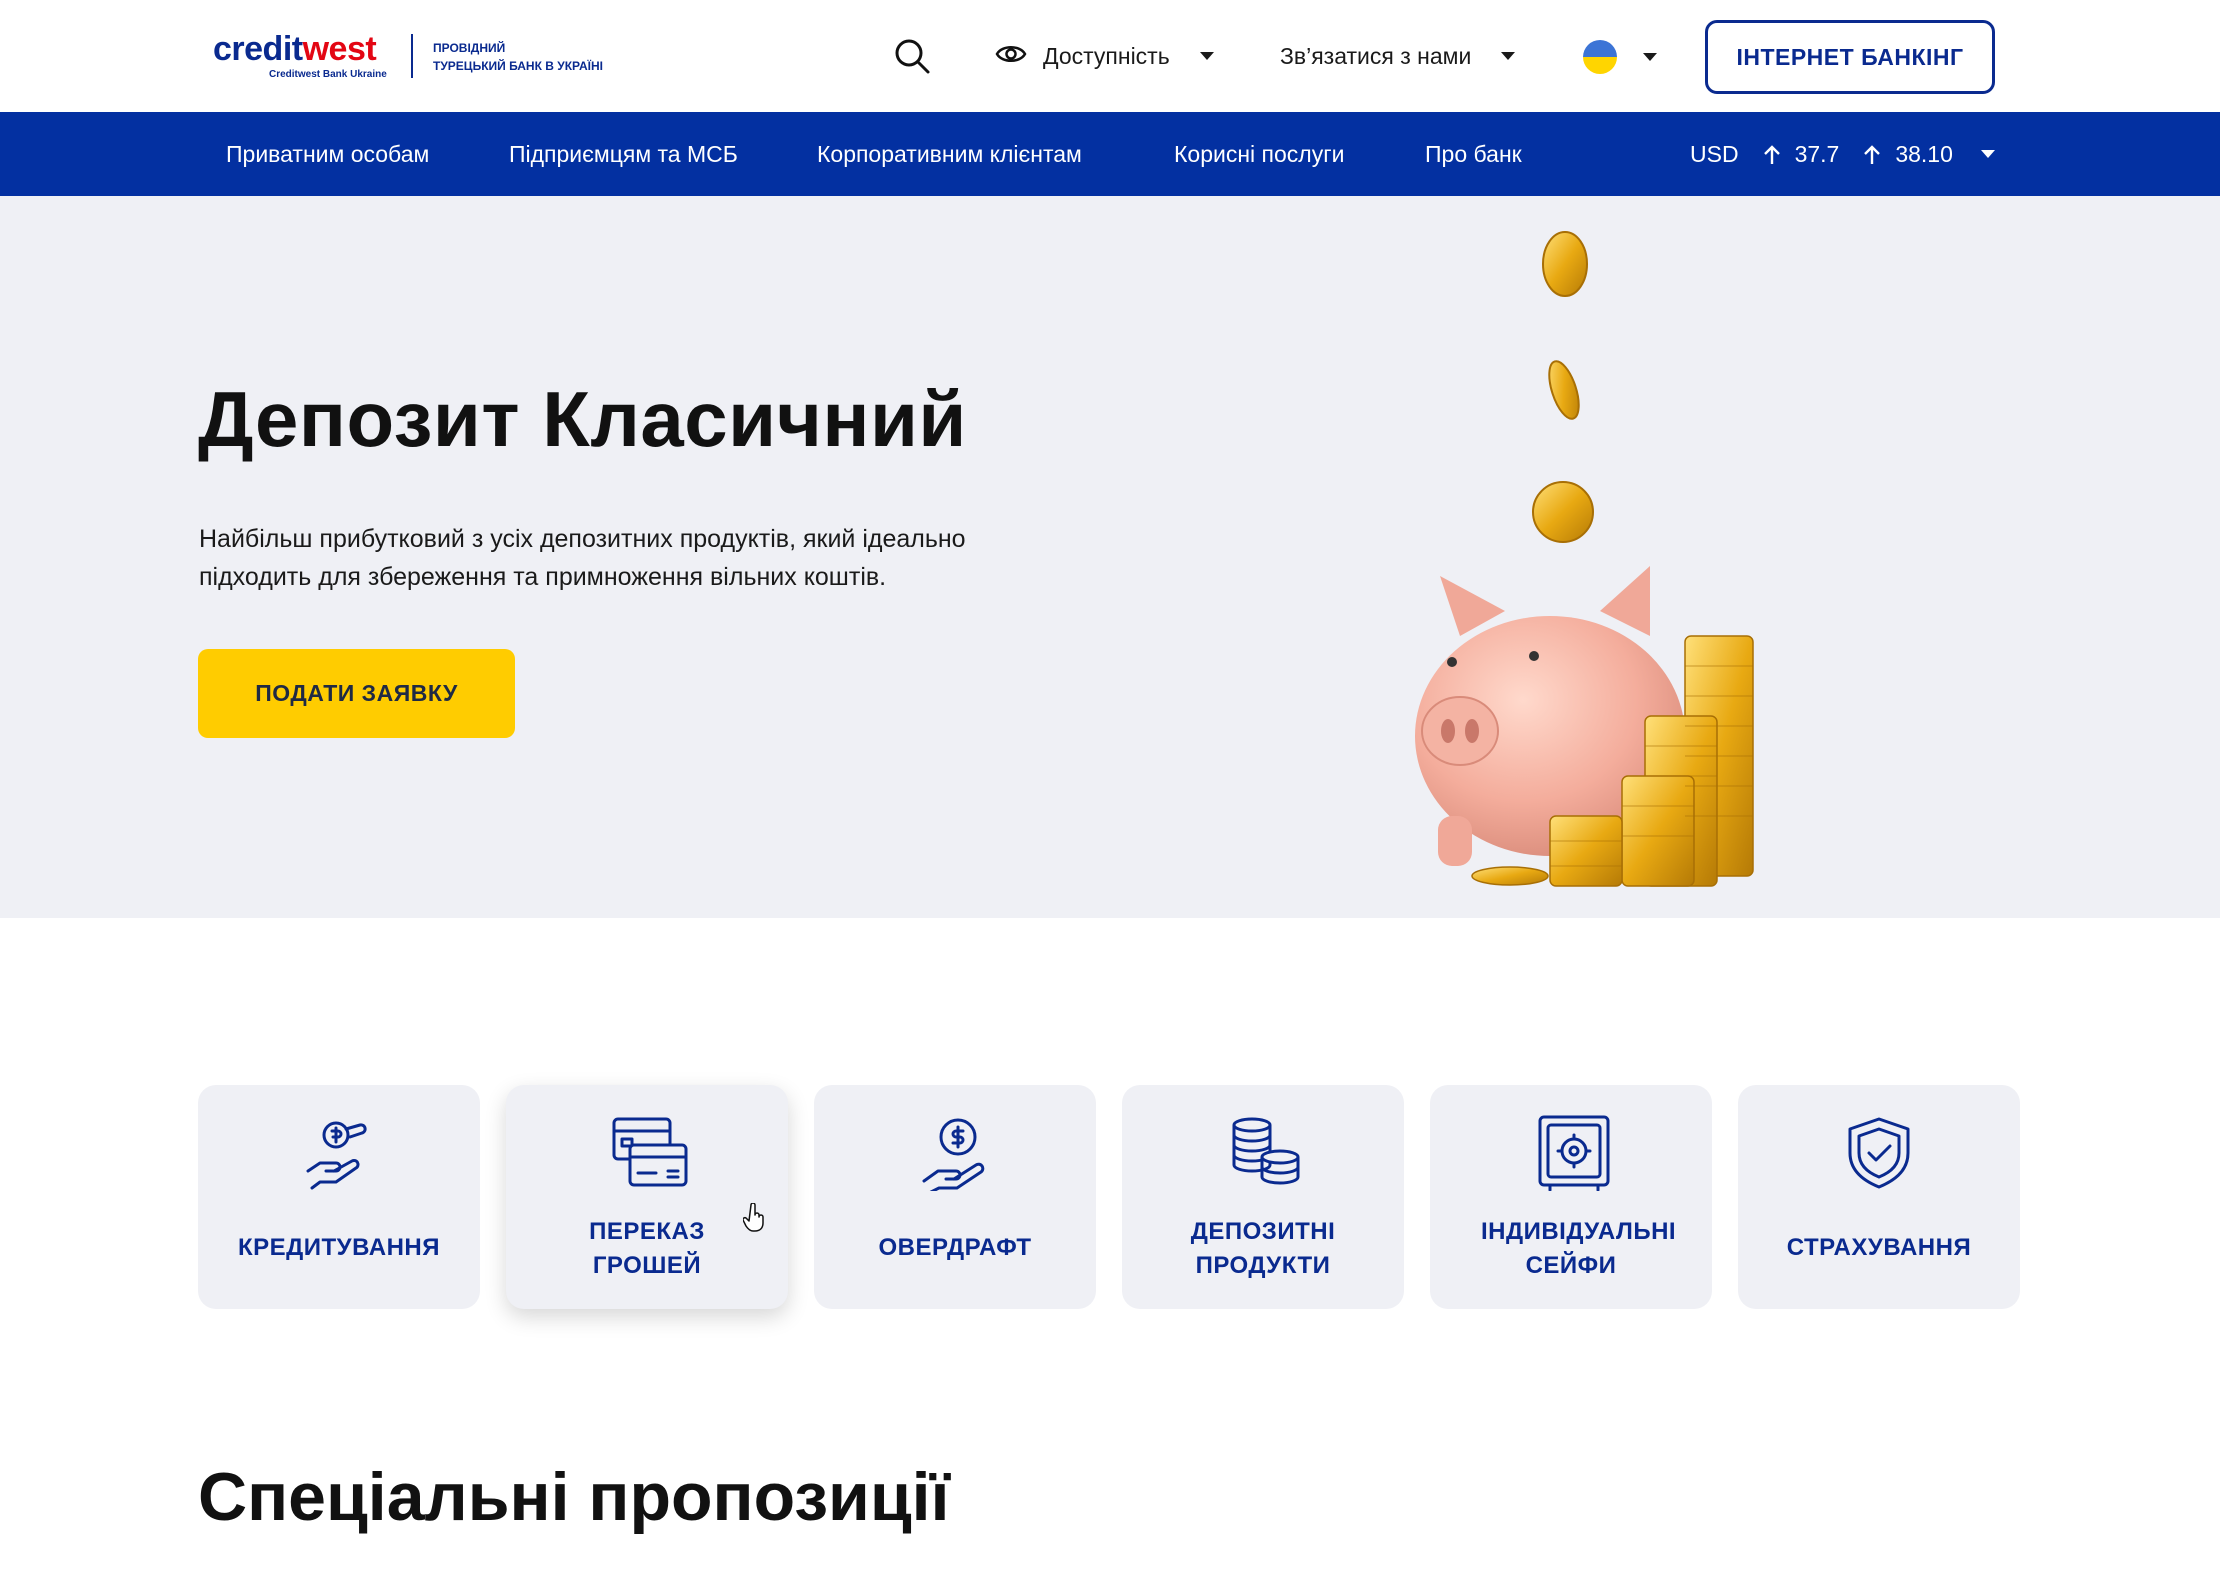  Describe the element at coordinates (1573, 1153) in the screenshot. I see `safe-icon` at that location.